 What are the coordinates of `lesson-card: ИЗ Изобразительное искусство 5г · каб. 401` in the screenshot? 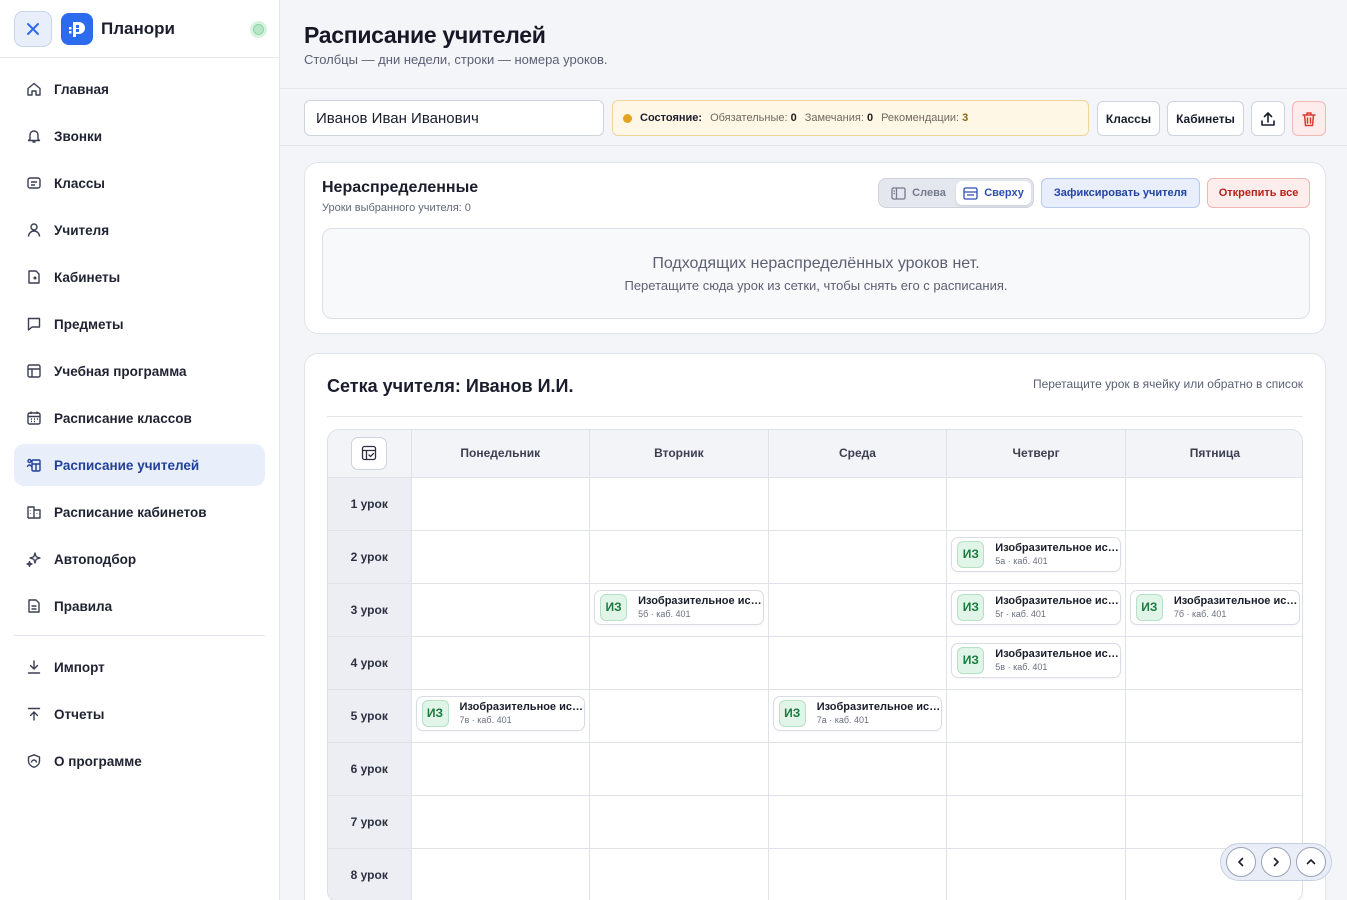 It's located at (1036, 607).